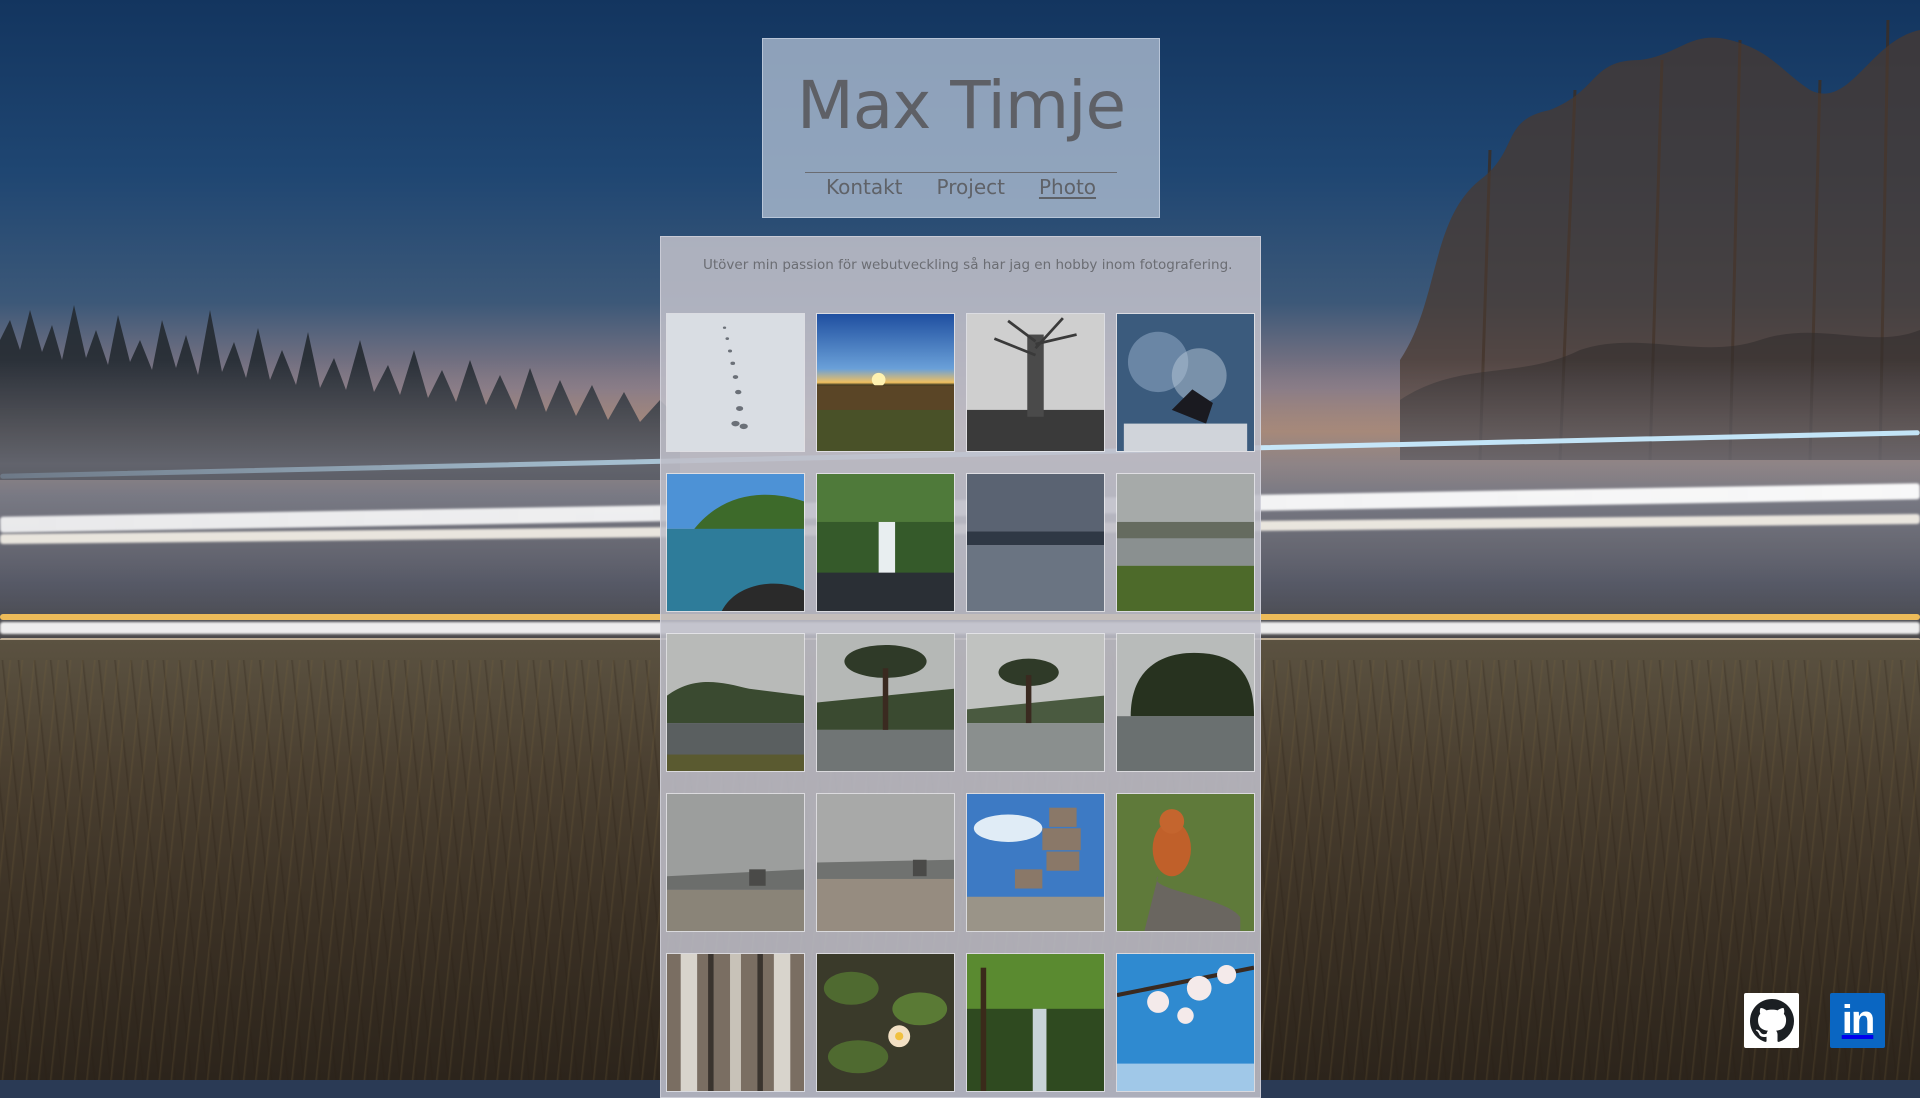  What do you see at coordinates (961, 105) in the screenshot?
I see `site-title: Max Timje` at bounding box center [961, 105].